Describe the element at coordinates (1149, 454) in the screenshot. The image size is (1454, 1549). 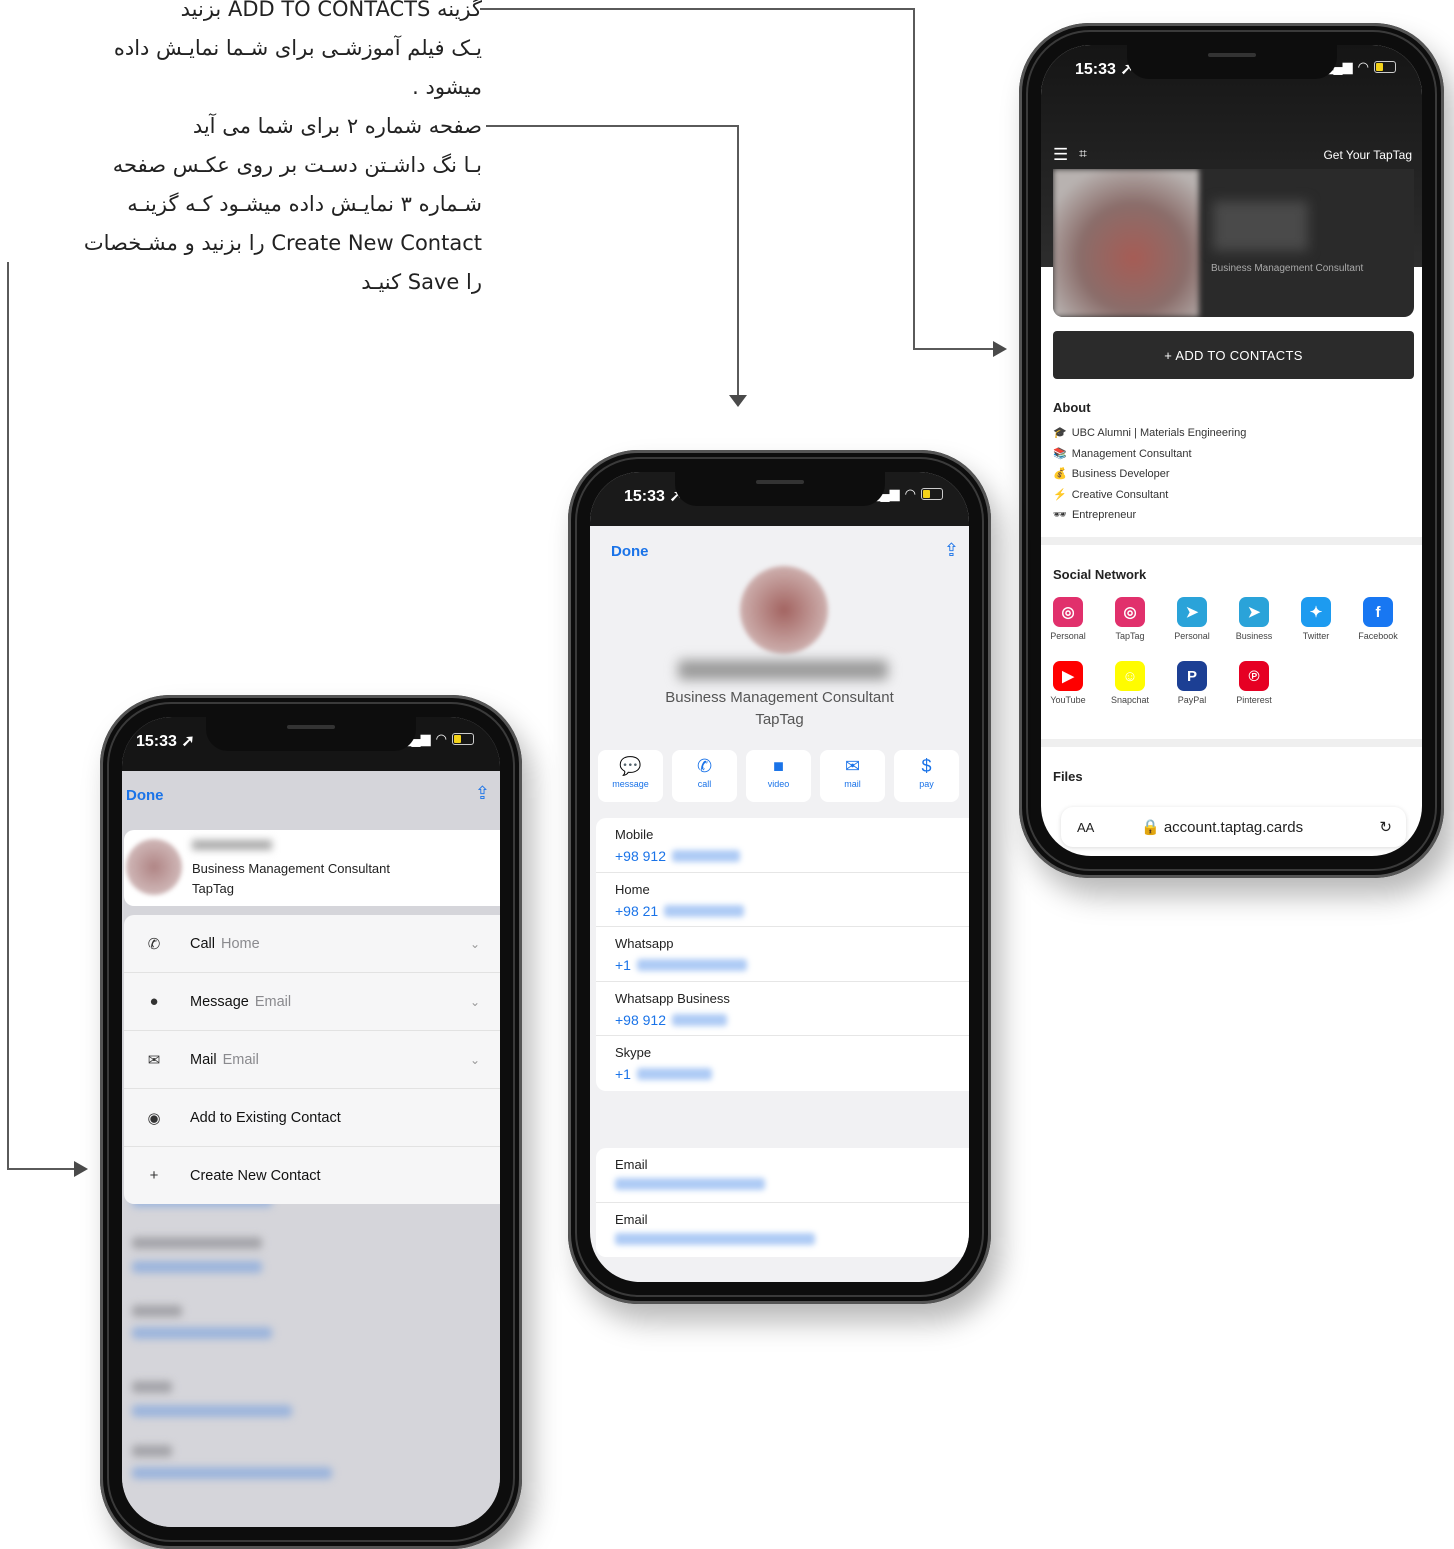
I see `about-item: 📚 Management Consultant` at that location.